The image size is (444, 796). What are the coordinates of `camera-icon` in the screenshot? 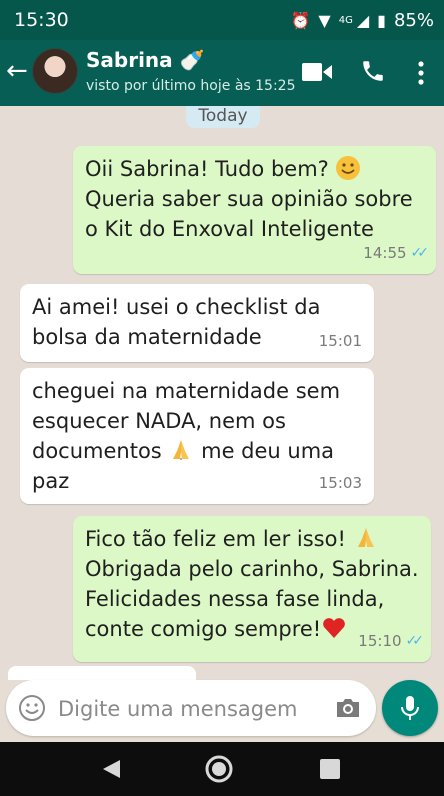 It's located at (348, 708).